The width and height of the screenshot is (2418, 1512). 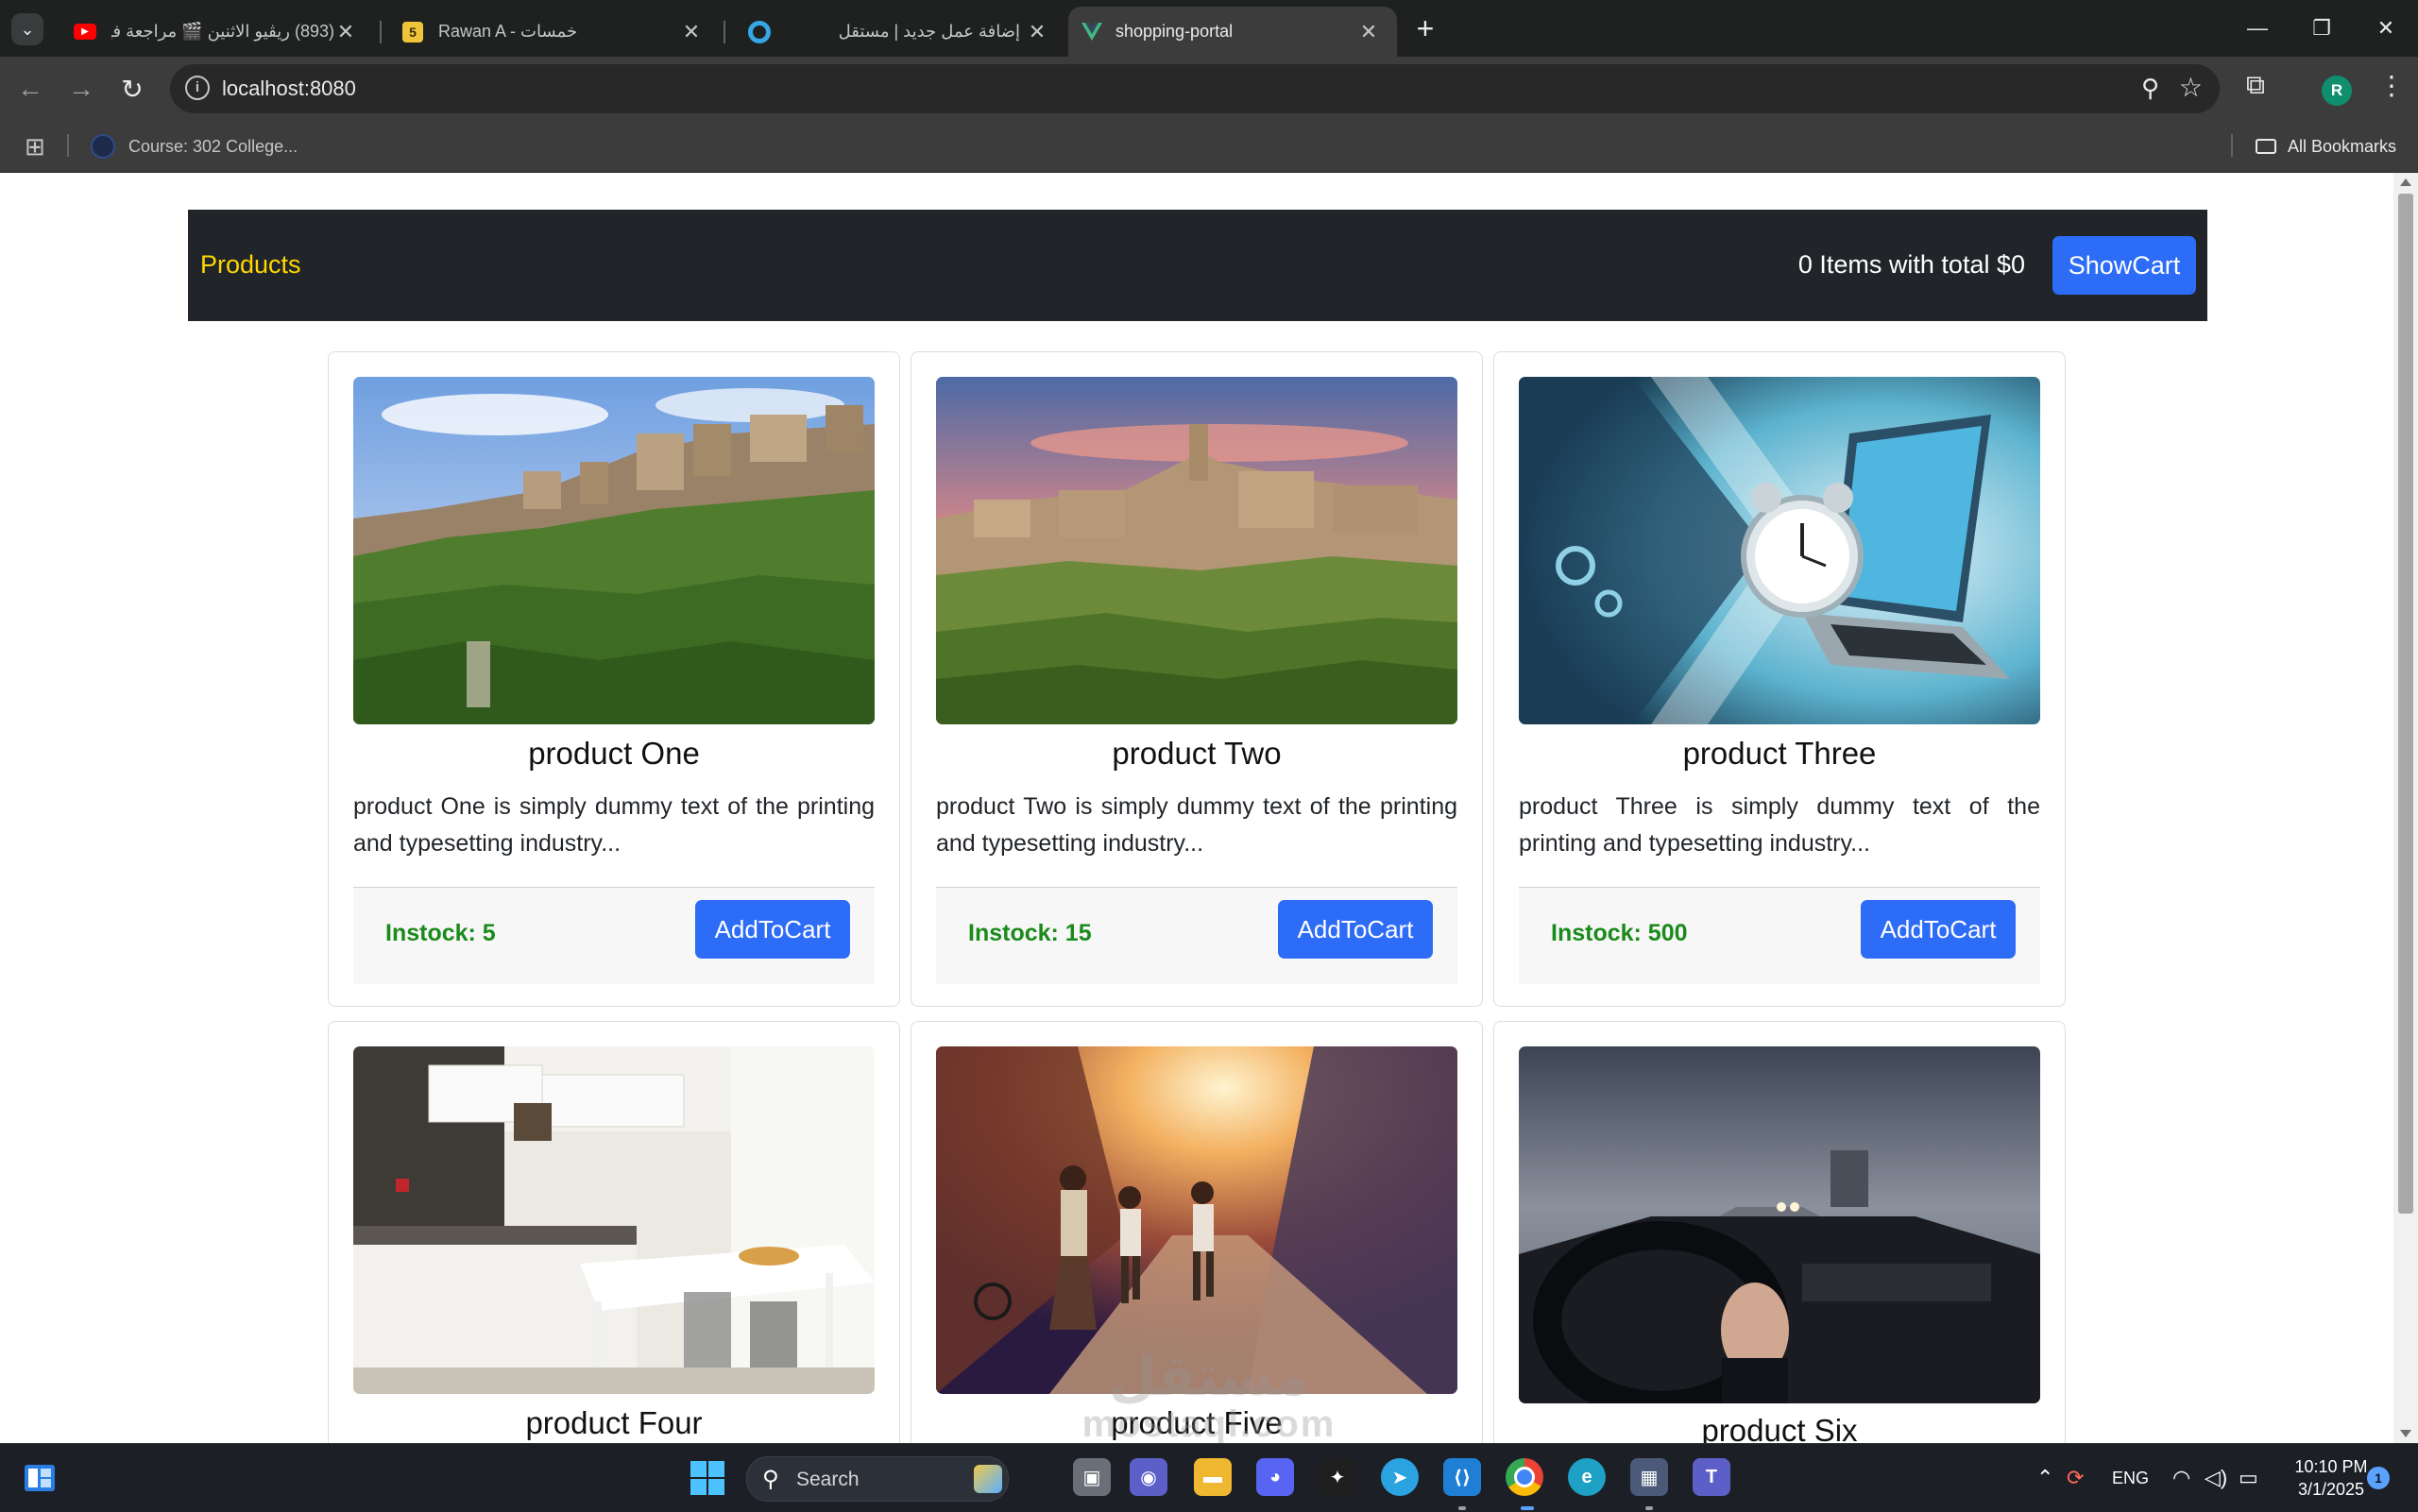 I want to click on product-image-kitchen, so click(x=614, y=1220).